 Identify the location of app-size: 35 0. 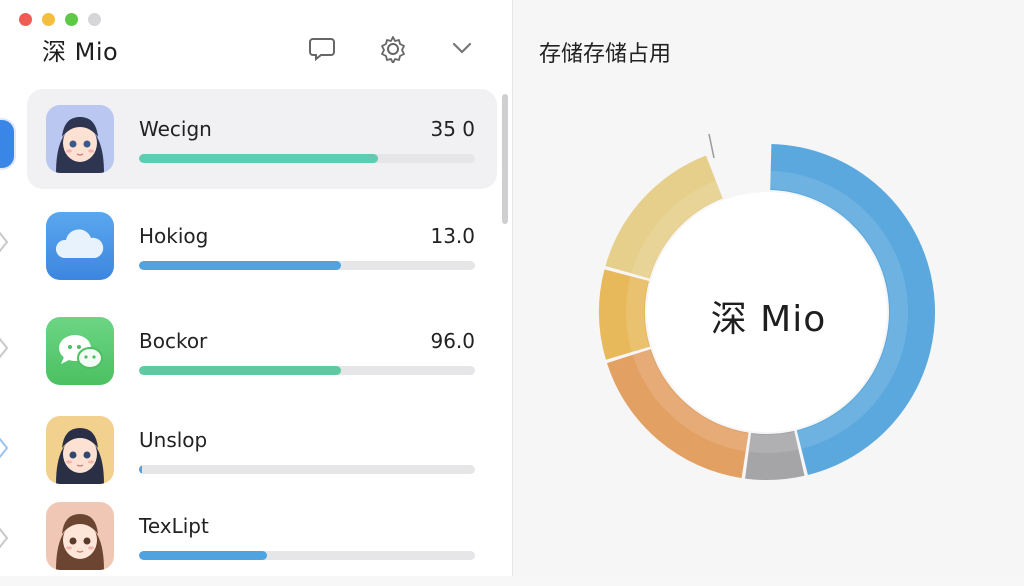
(452, 129).